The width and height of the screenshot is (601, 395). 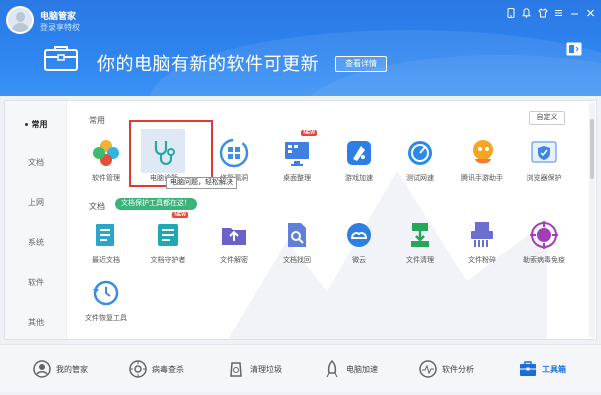 I want to click on tab-label: 清理垃圾, so click(x=266, y=369).